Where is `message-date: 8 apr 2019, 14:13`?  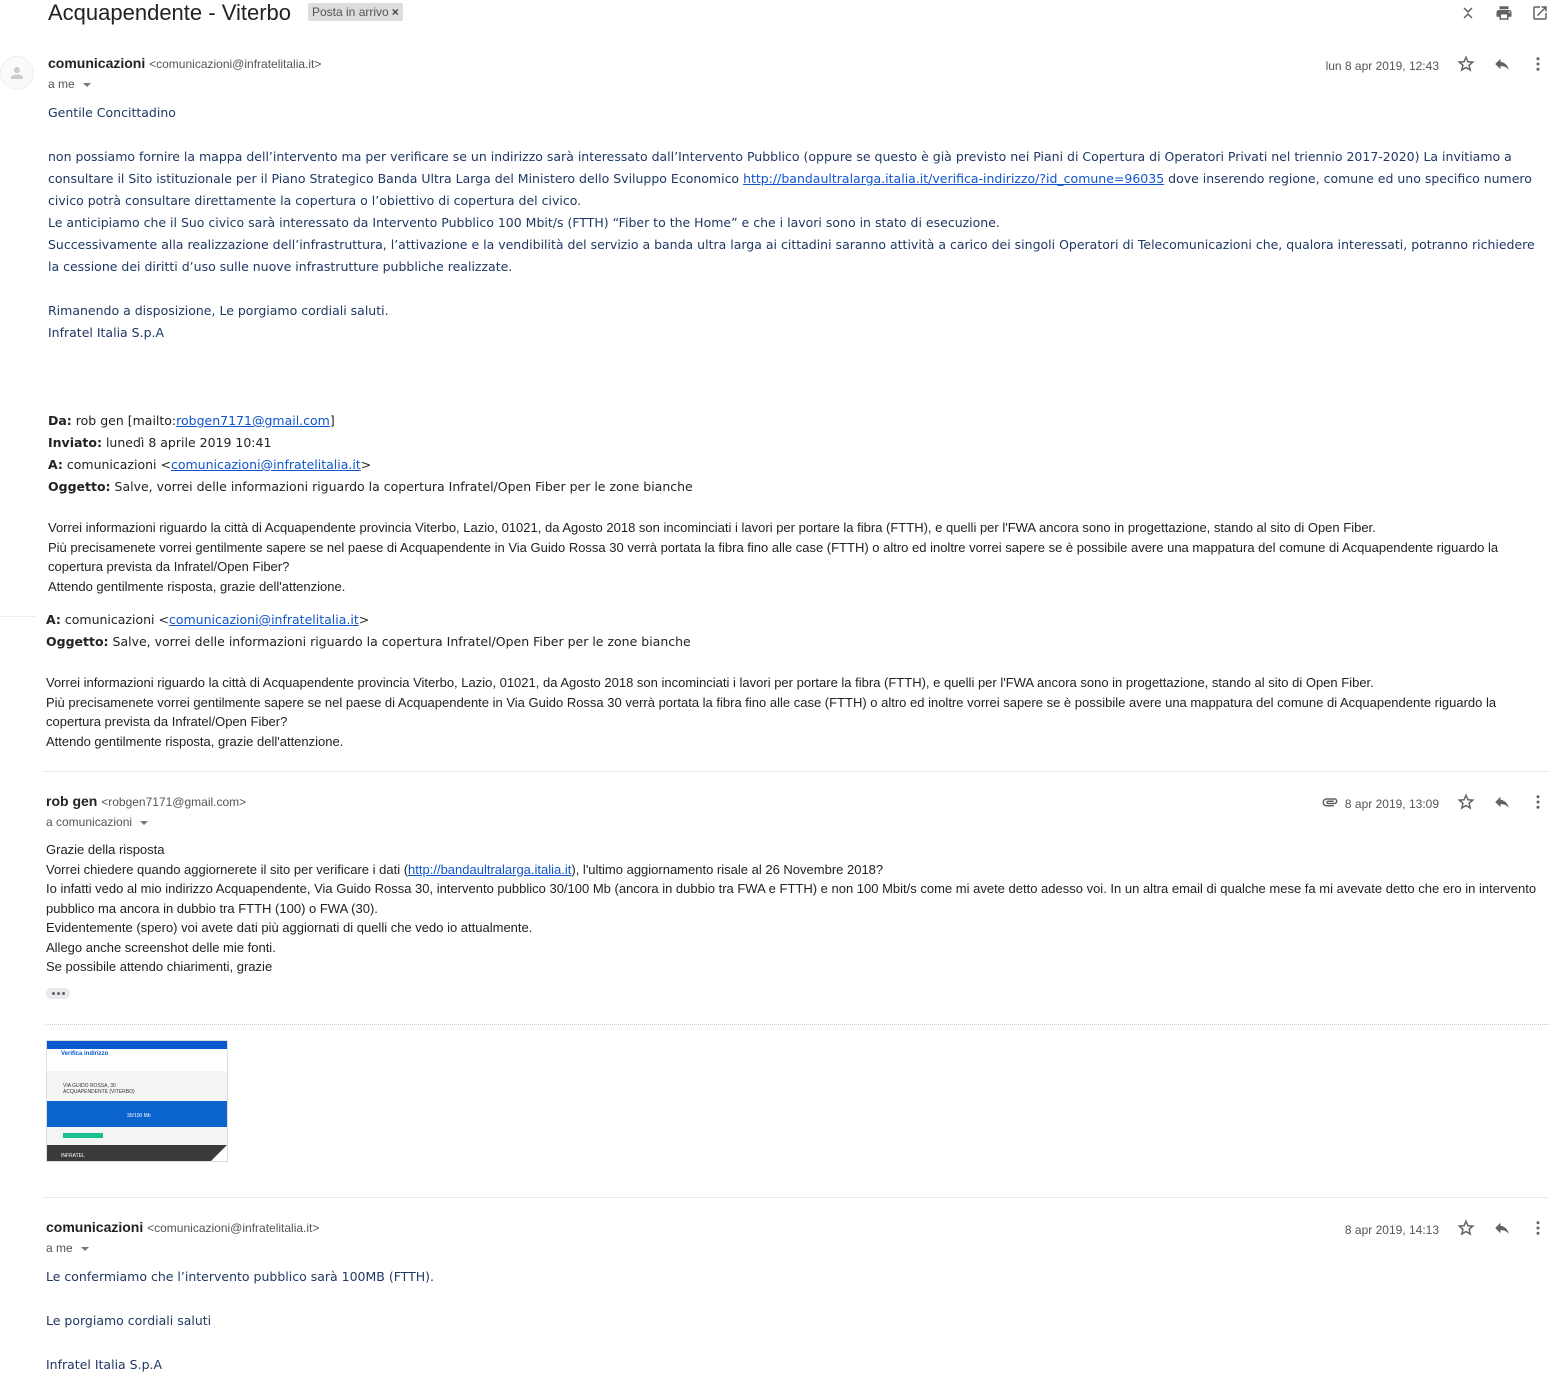 message-date: 8 apr 2019, 14:13 is located at coordinates (1391, 1229).